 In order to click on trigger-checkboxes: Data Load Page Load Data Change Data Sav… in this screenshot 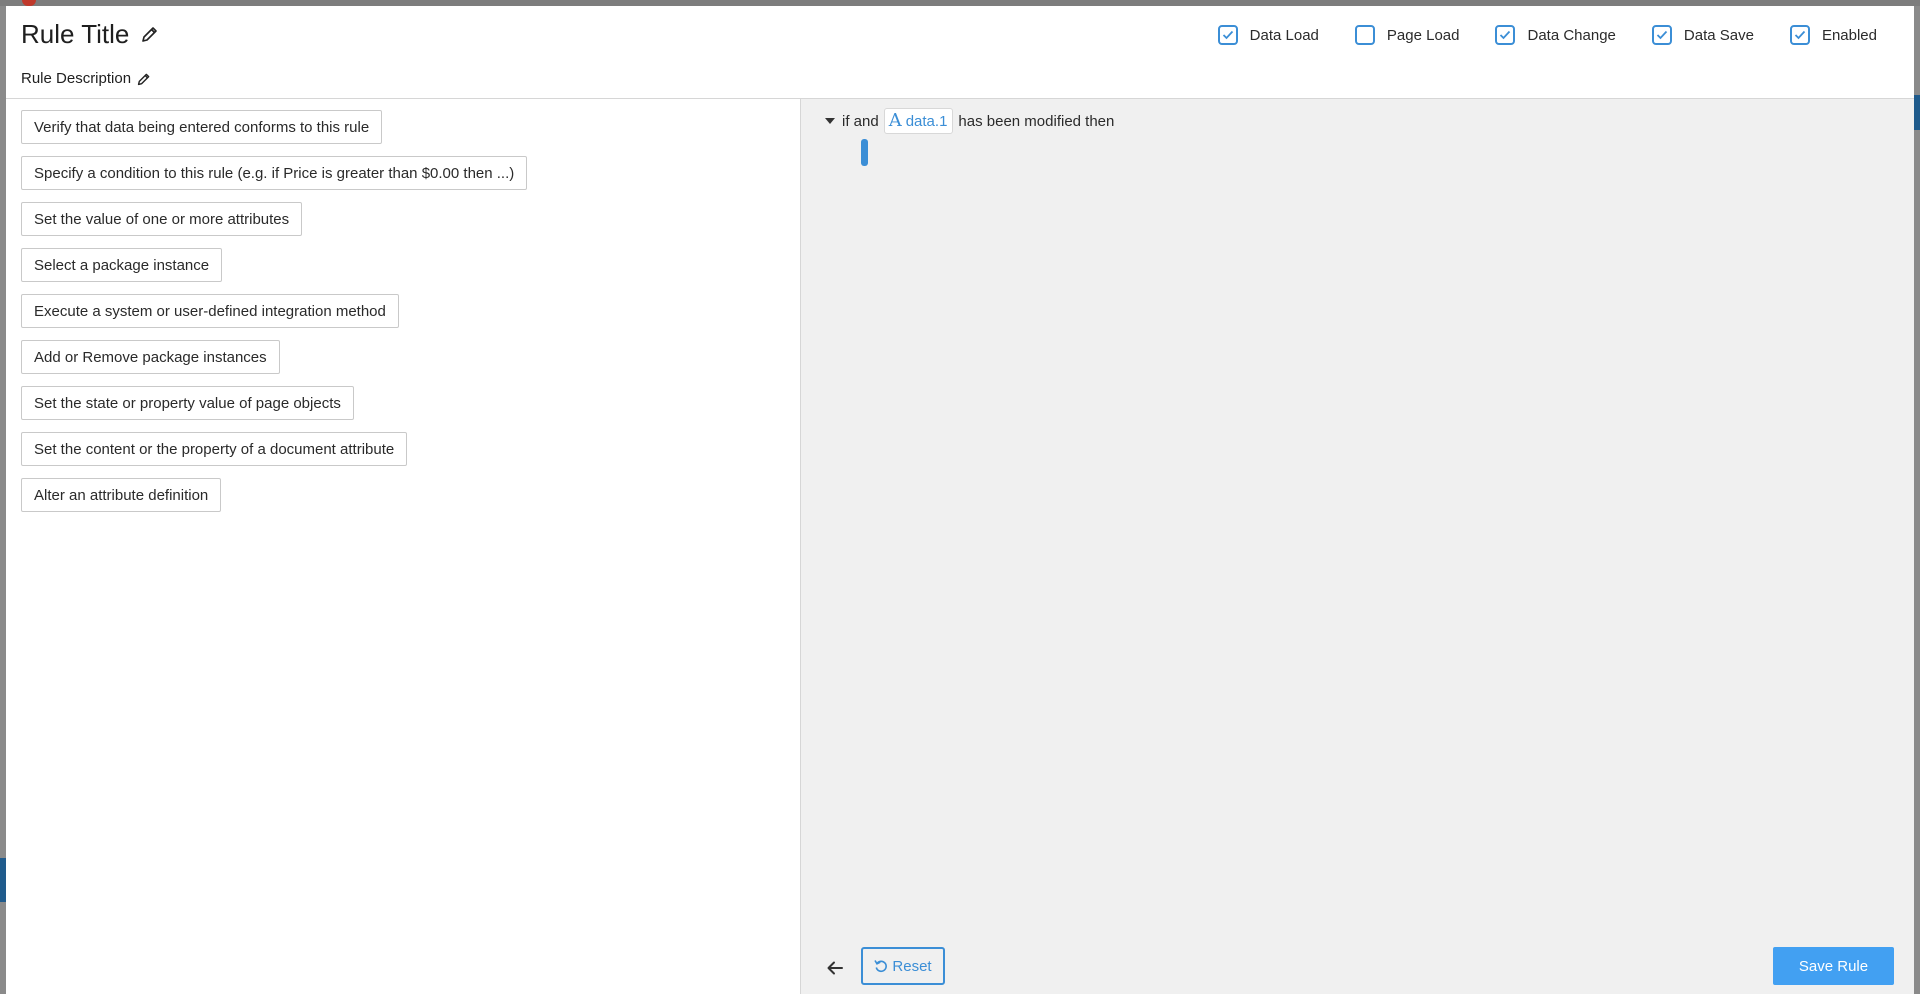, I will do `click(1529, 35)`.